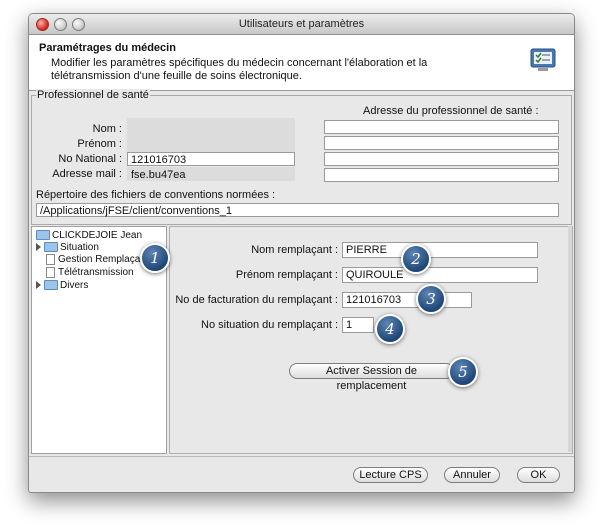  What do you see at coordinates (416, 259) in the screenshot?
I see `callout-badge-2: 2` at bounding box center [416, 259].